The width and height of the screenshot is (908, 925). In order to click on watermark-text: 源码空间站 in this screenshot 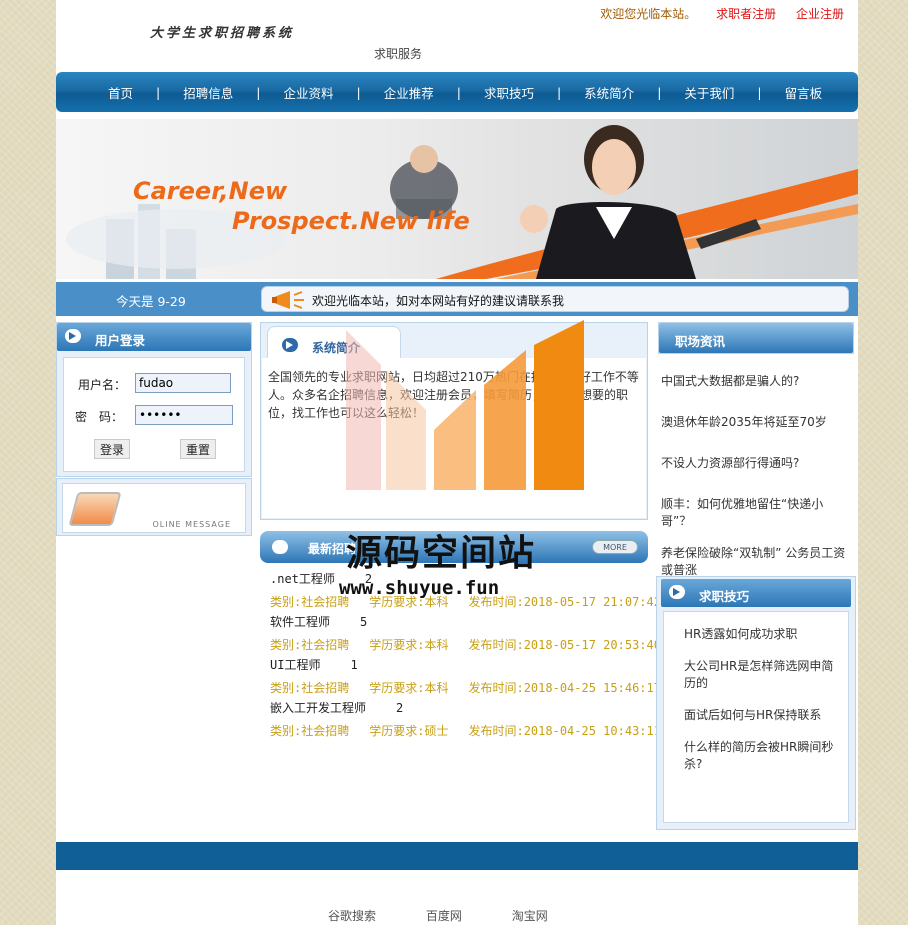, I will do `click(441, 553)`.